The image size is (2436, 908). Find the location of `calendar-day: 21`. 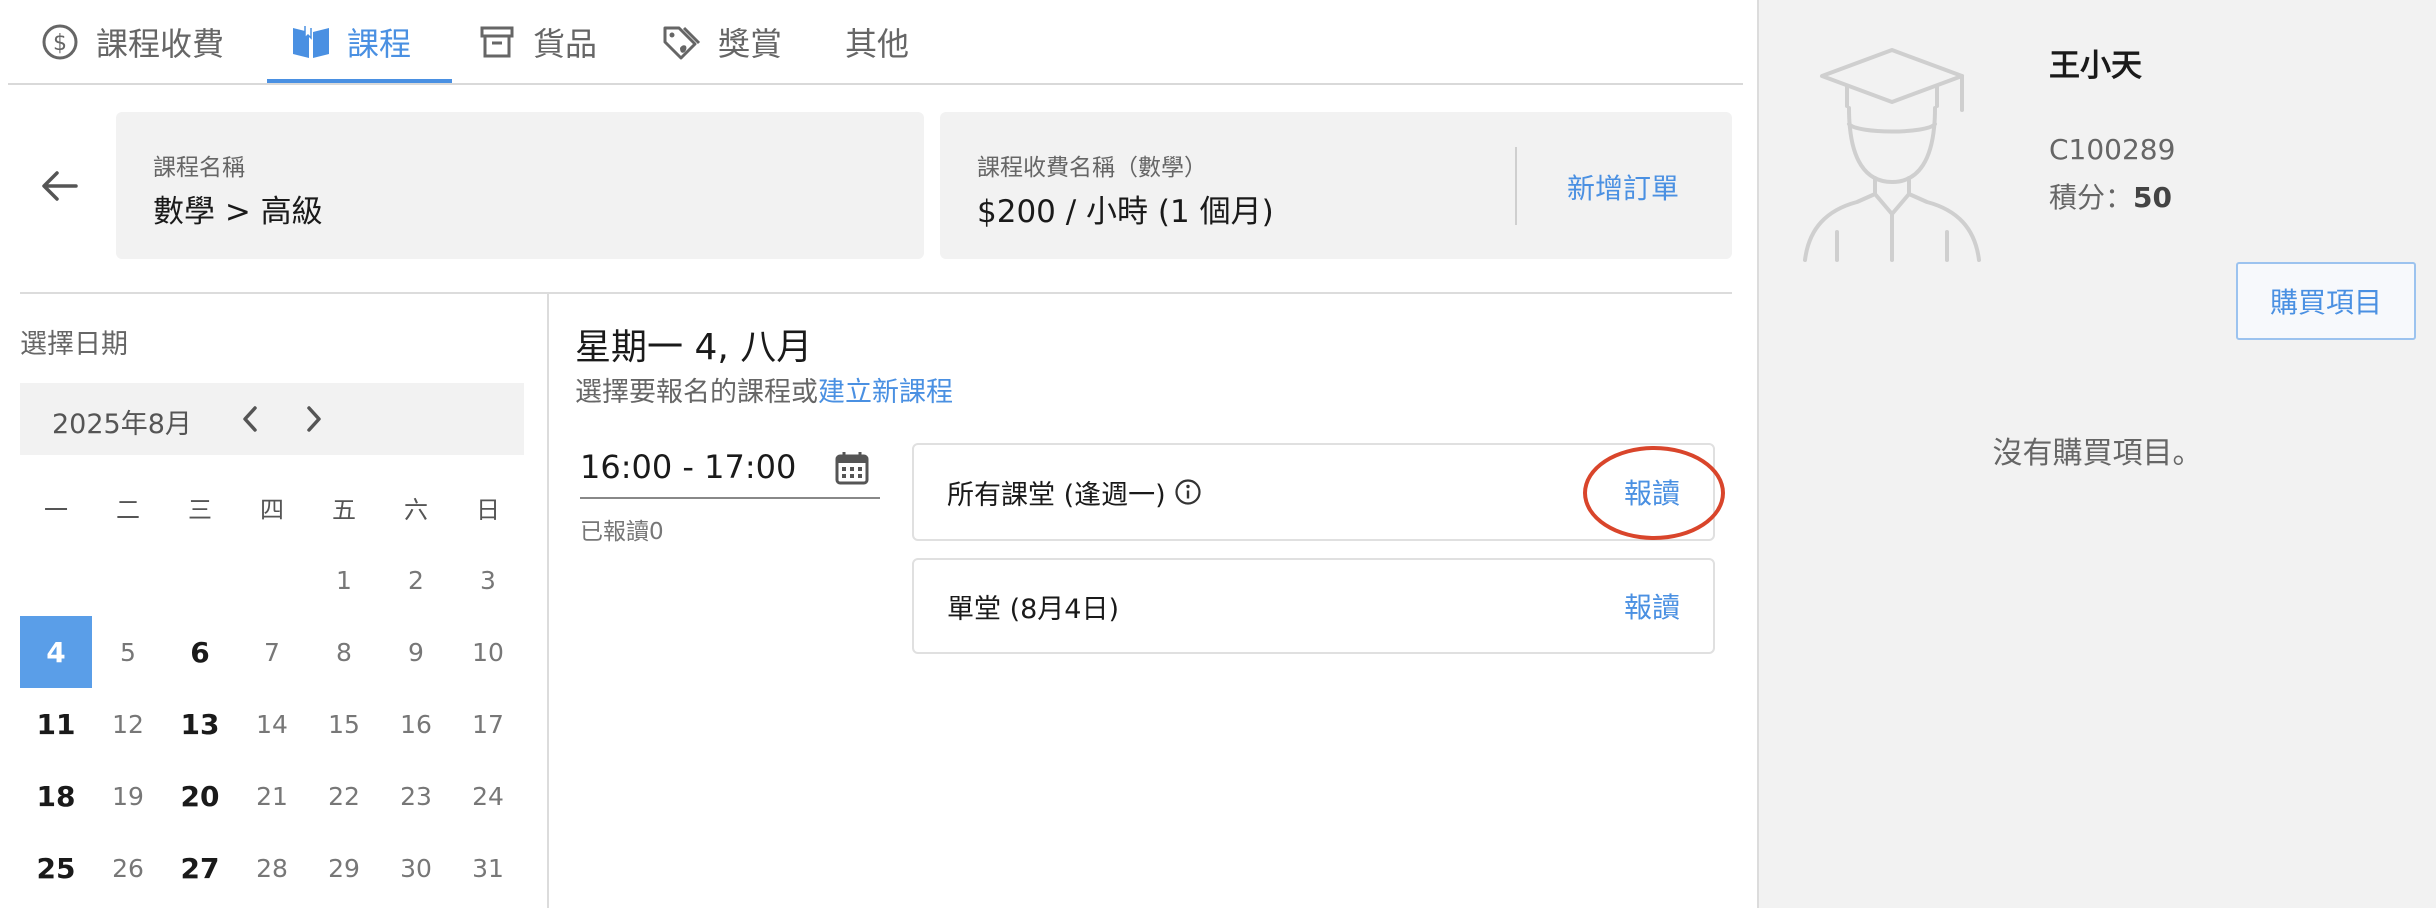

calendar-day: 21 is located at coordinates (272, 796).